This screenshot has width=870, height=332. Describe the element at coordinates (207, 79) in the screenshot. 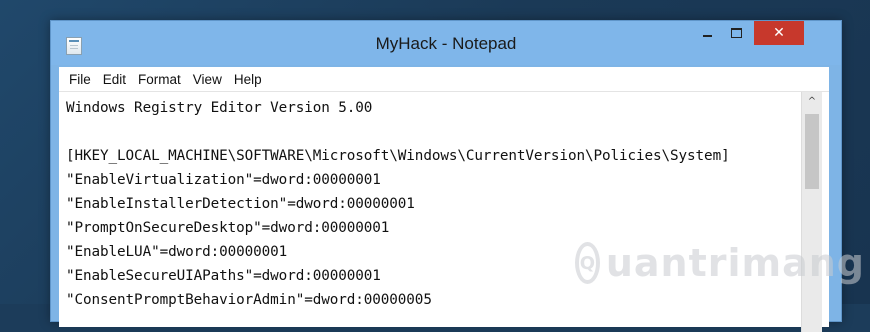

I see `menu-view: View` at that location.